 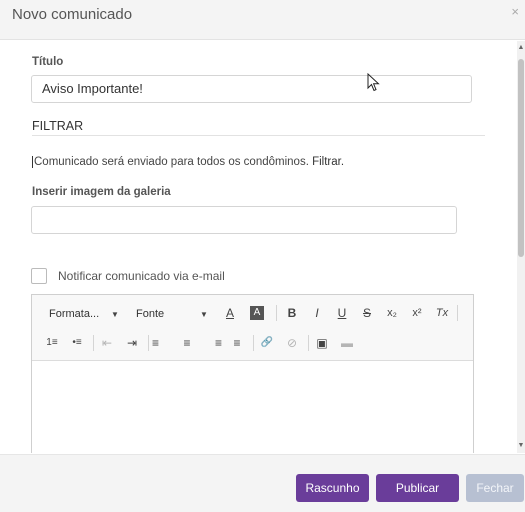 I want to click on italic-icon: I, so click(x=317, y=313).